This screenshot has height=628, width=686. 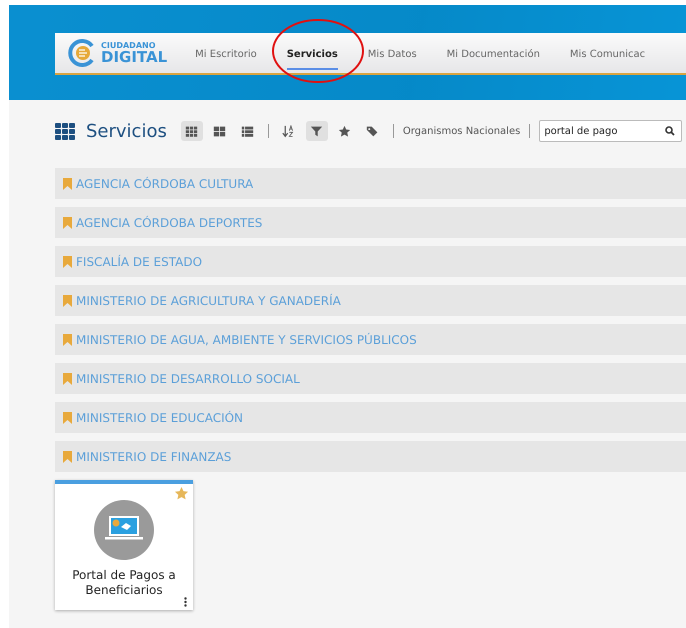 What do you see at coordinates (219, 131) in the screenshot?
I see `large-grid-icon` at bounding box center [219, 131].